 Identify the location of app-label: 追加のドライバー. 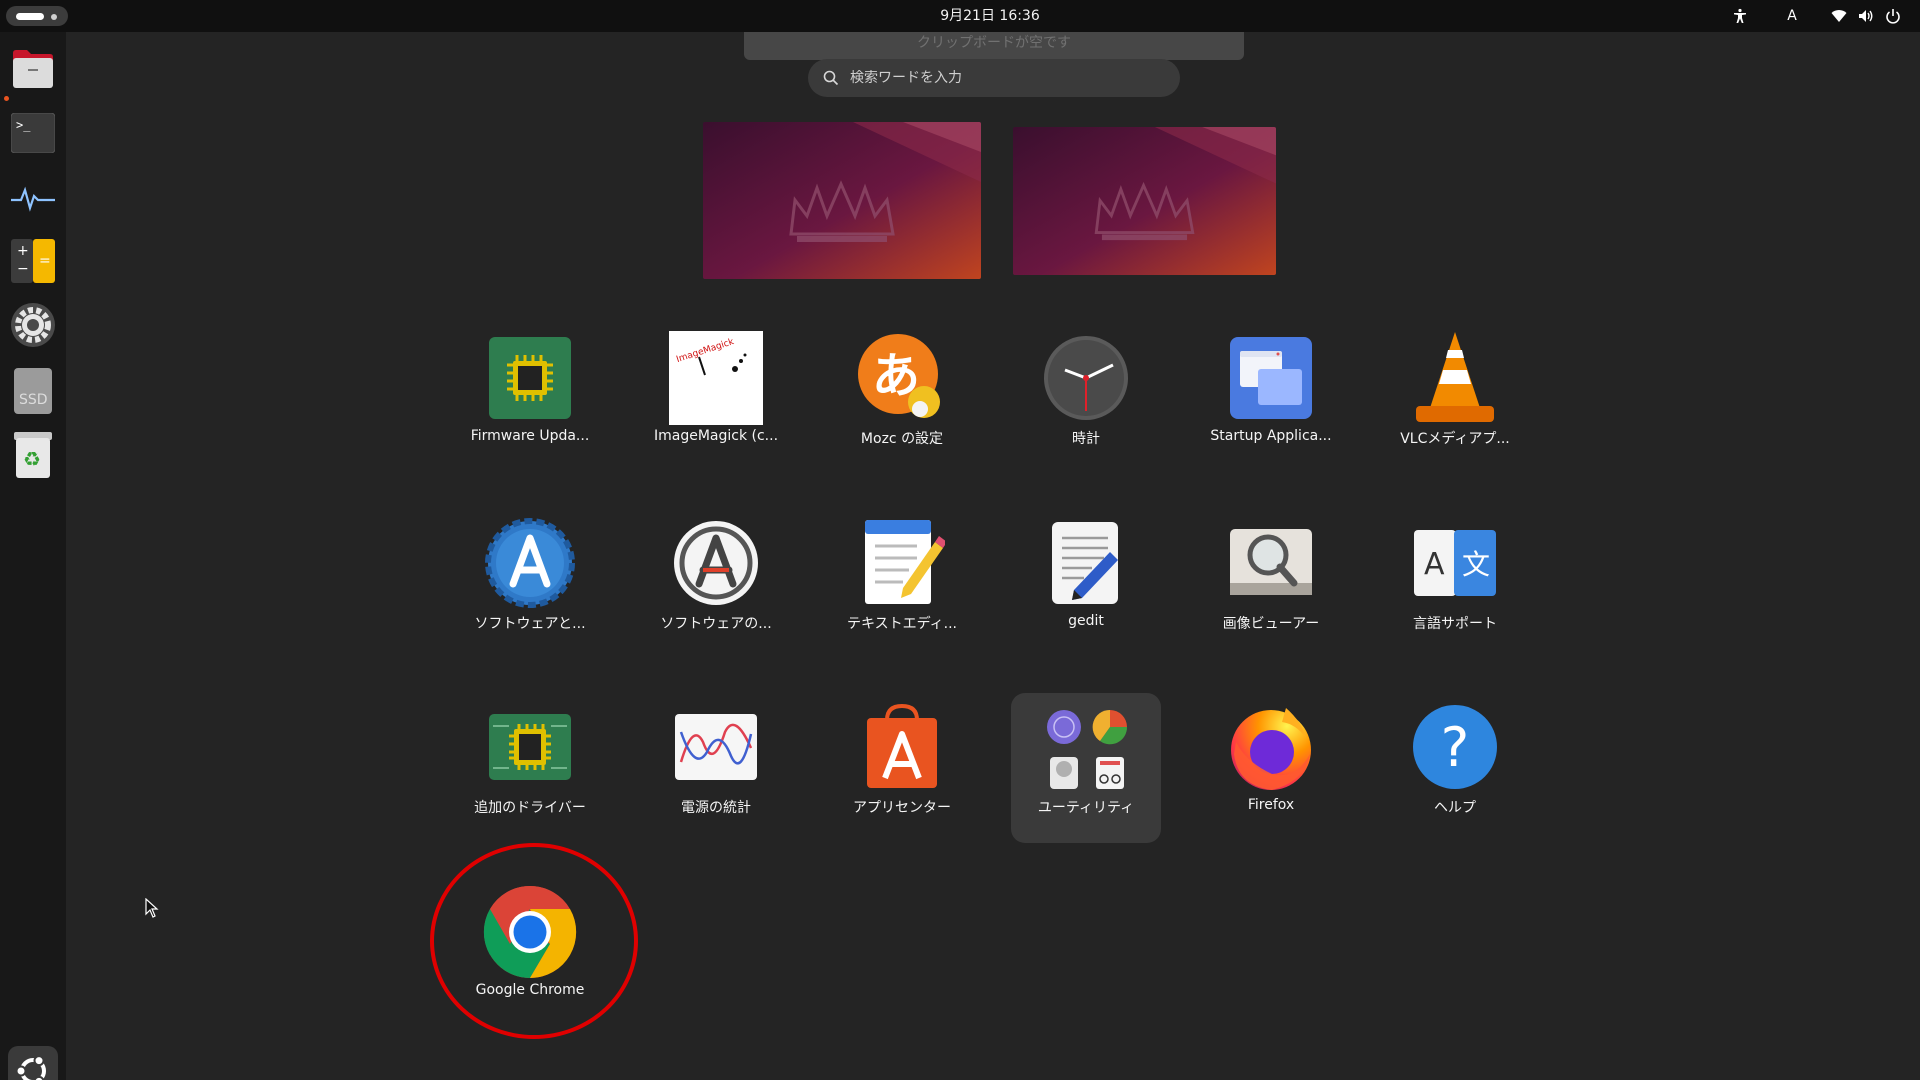
(530, 808).